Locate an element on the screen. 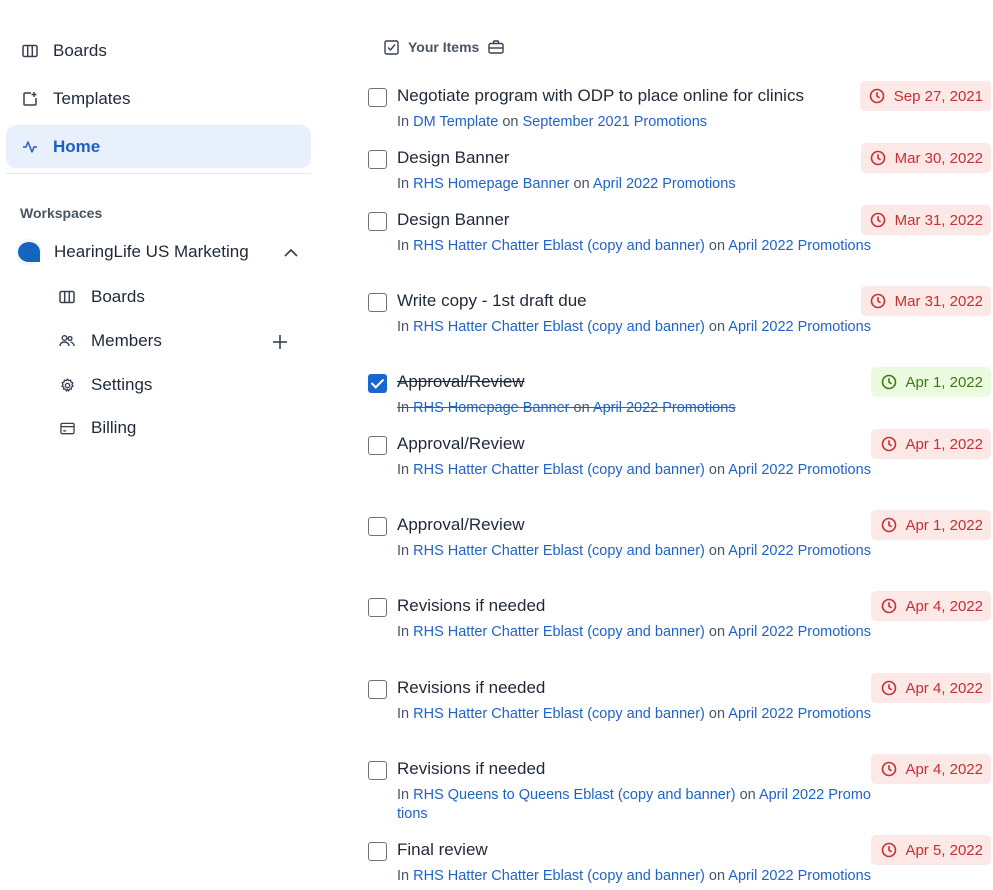 The width and height of the screenshot is (993, 890). workspace-toggle: HearingLife US Marketing is located at coordinates (163, 252).